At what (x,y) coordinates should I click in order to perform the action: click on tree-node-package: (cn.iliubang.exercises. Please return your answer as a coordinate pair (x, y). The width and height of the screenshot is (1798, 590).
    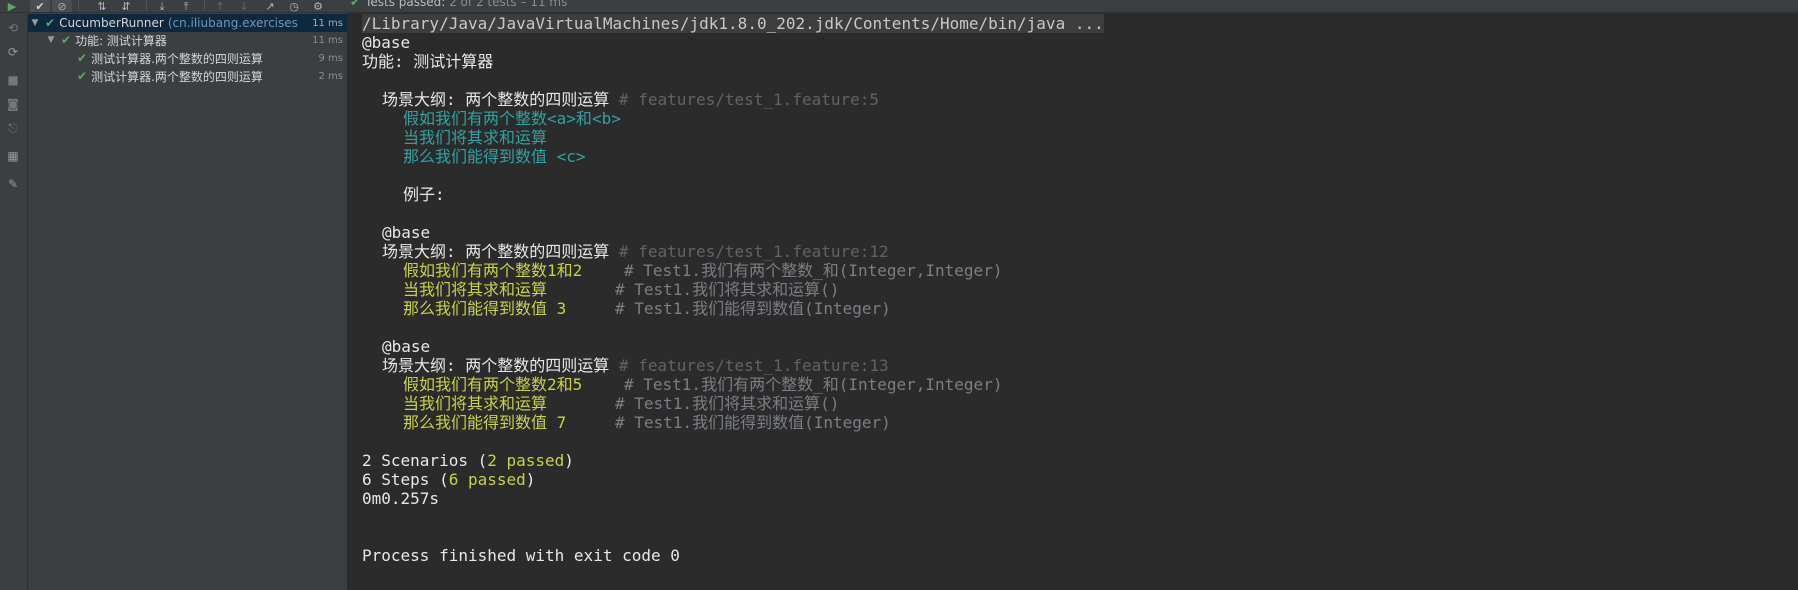
    Looking at the image, I should click on (232, 23).